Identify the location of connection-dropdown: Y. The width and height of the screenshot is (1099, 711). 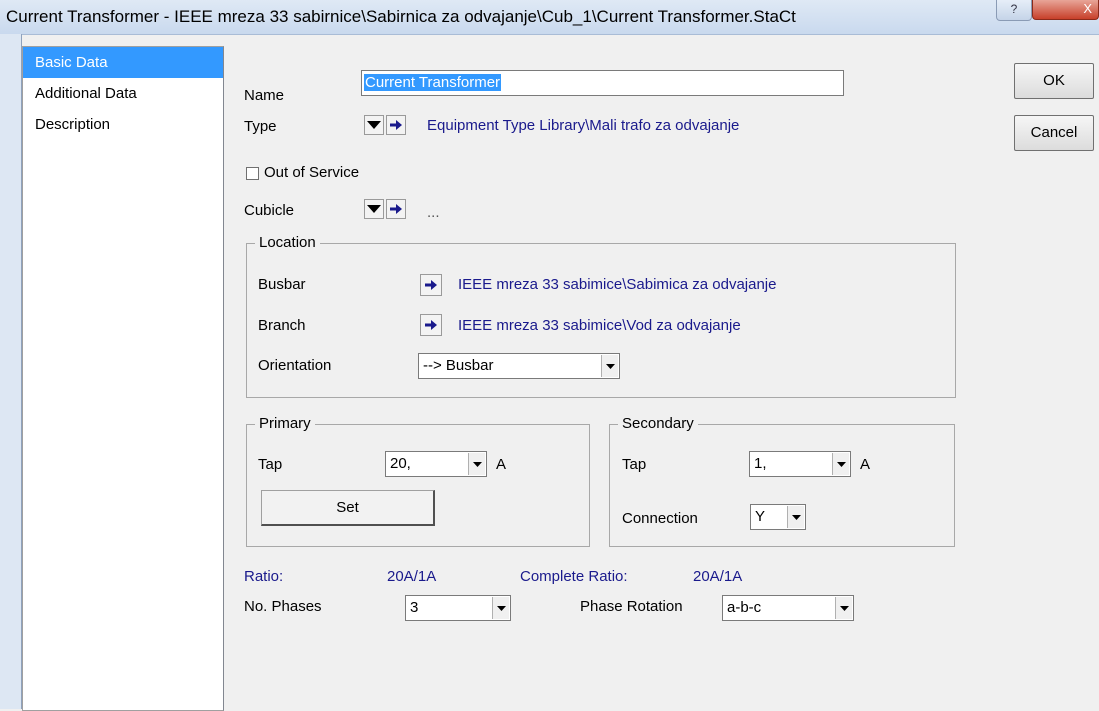
(778, 517).